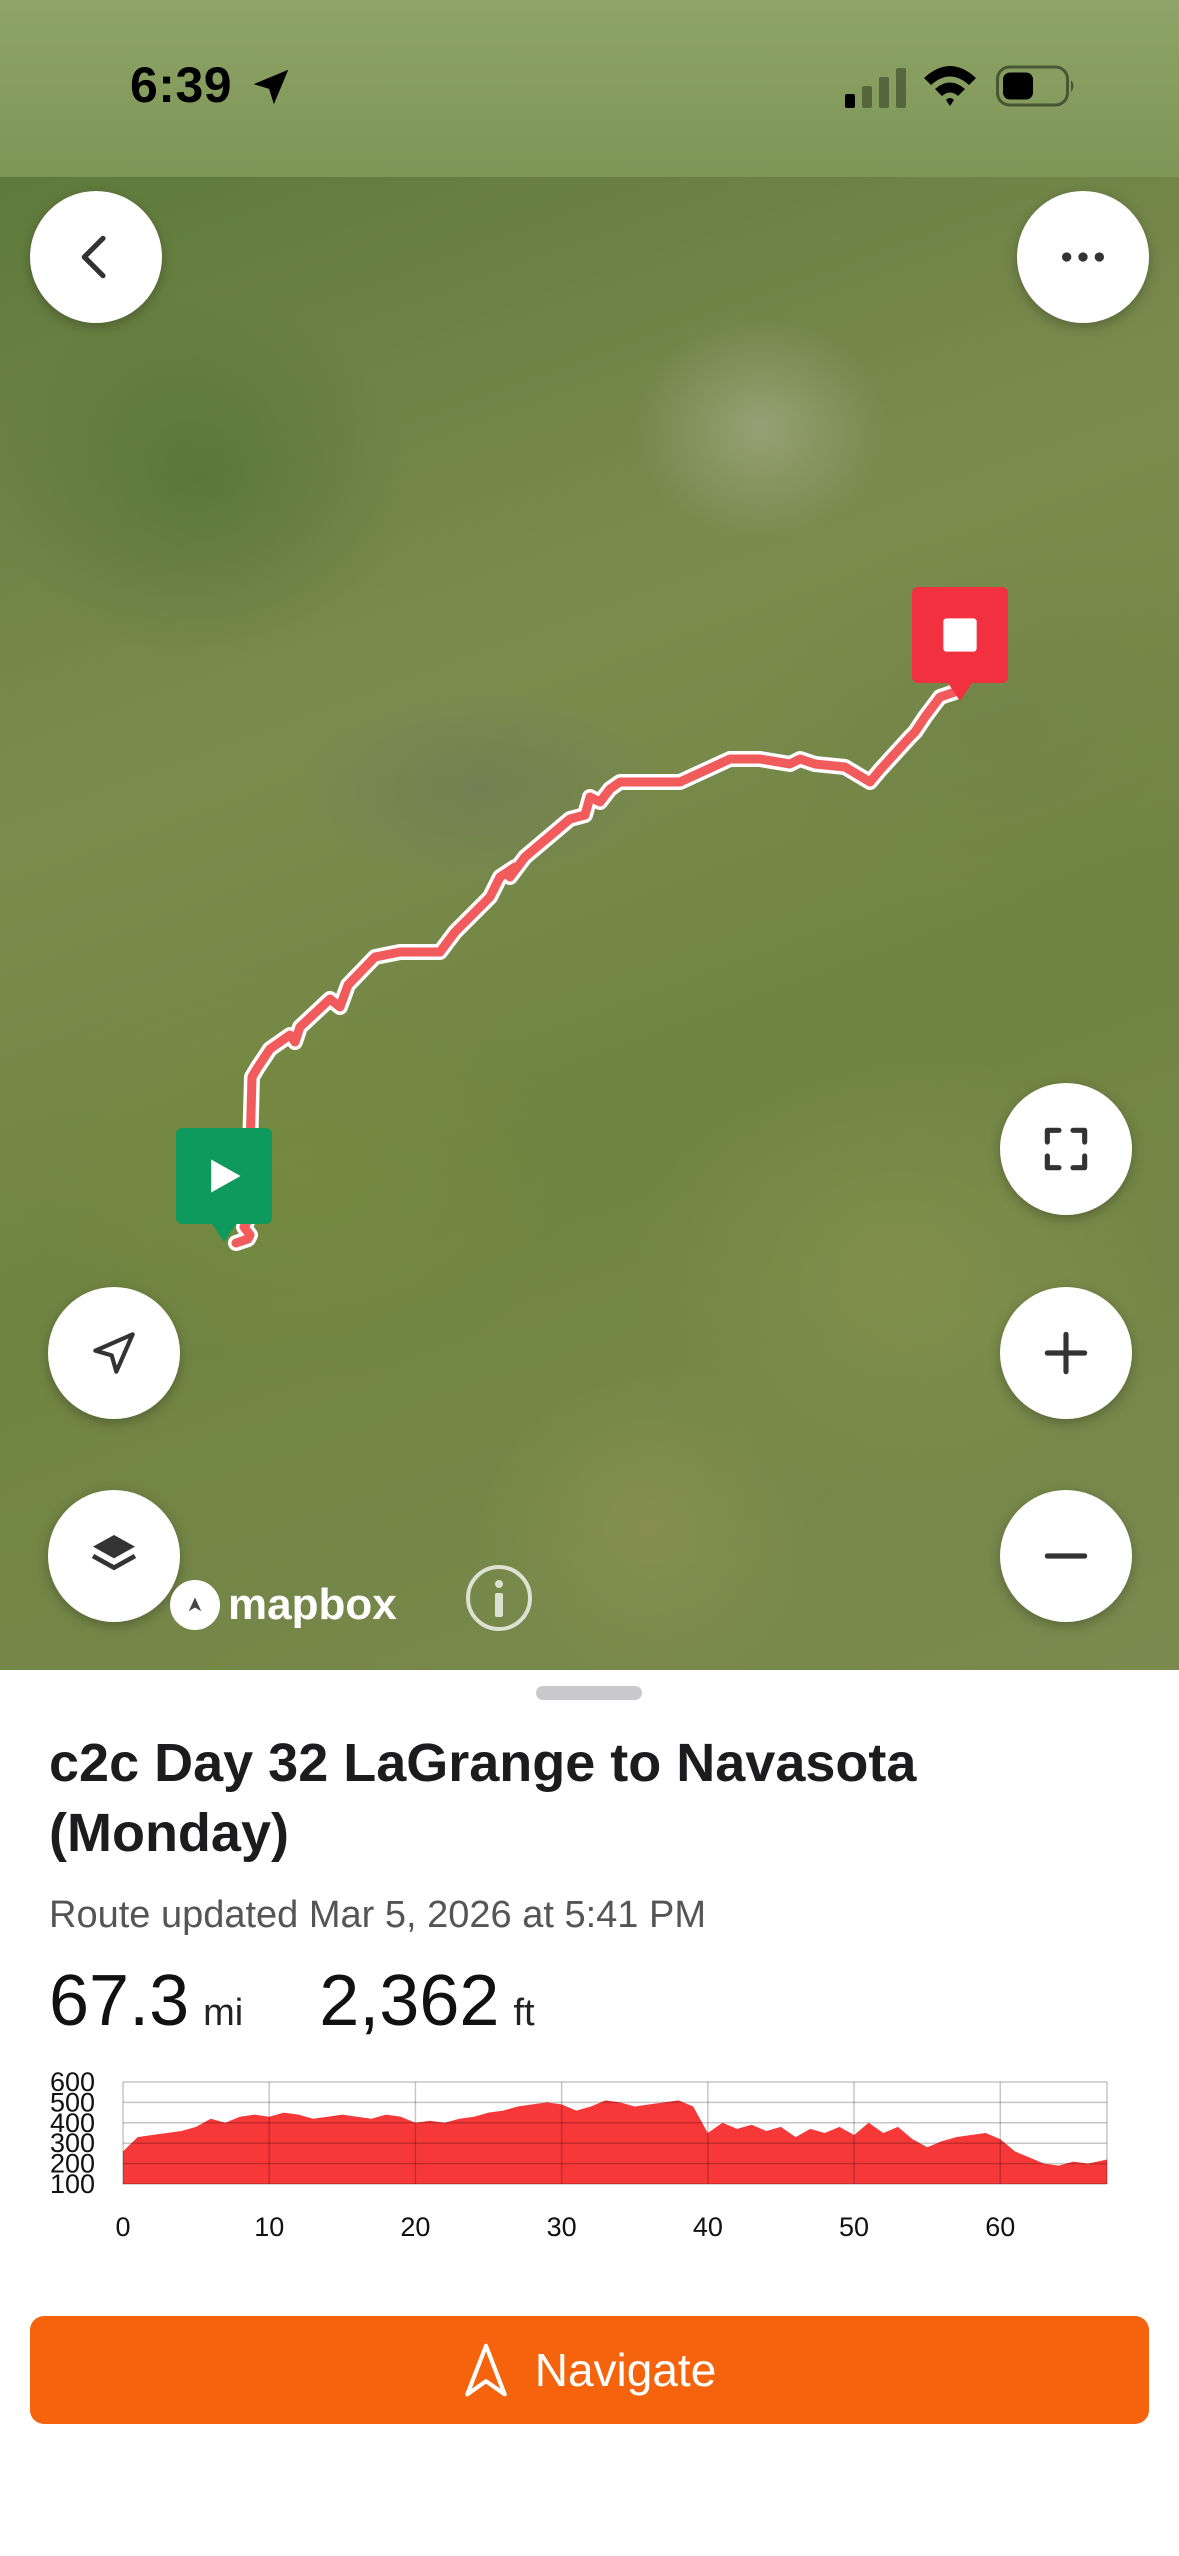 This screenshot has width=1179, height=2556. What do you see at coordinates (269, 2227) in the screenshot?
I see `x-tick-label: 10` at bounding box center [269, 2227].